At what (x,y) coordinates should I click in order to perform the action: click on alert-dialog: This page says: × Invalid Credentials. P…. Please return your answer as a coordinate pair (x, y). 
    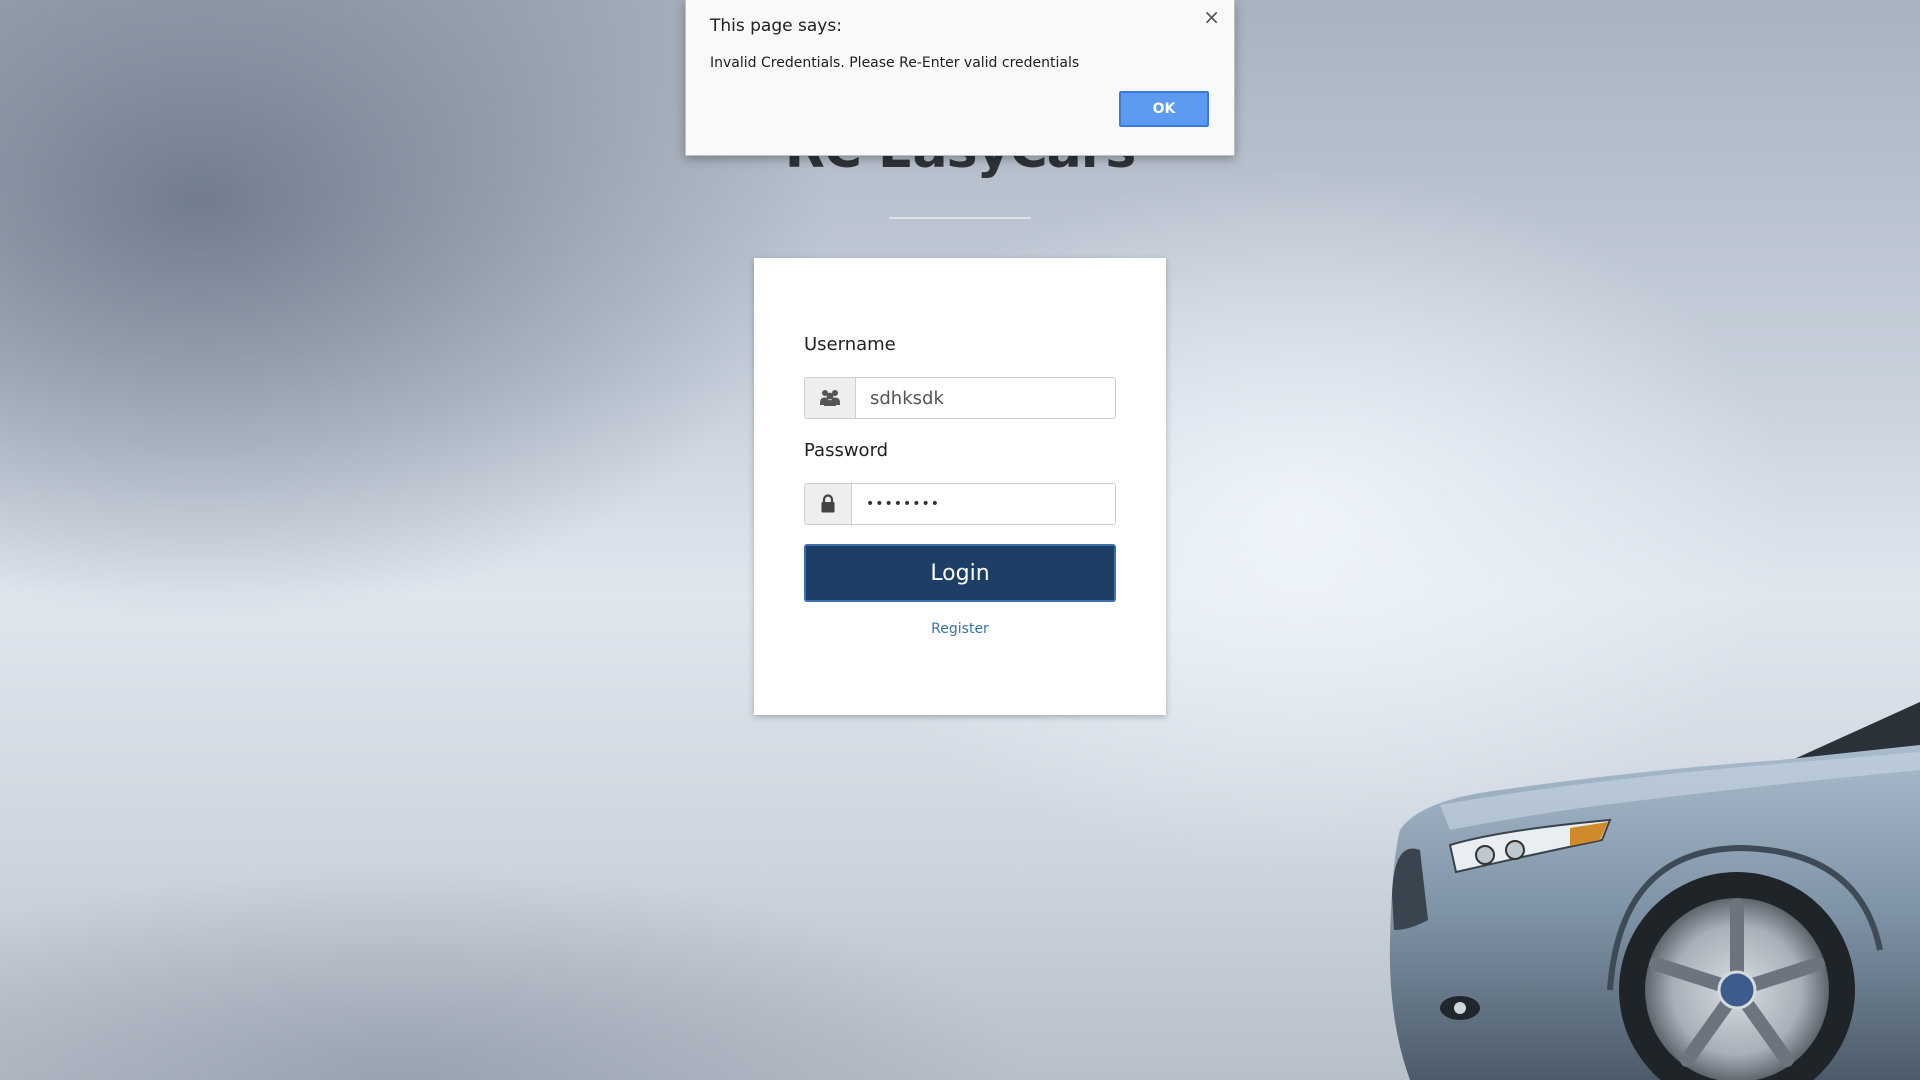
    Looking at the image, I should click on (960, 78).